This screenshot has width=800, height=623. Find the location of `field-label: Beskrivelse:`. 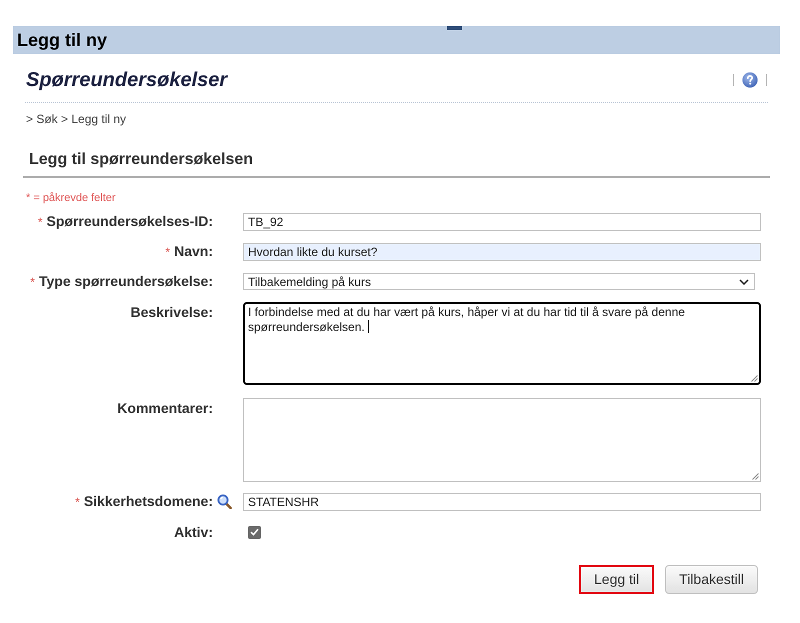

field-label: Beskrivelse: is located at coordinates (171, 312).